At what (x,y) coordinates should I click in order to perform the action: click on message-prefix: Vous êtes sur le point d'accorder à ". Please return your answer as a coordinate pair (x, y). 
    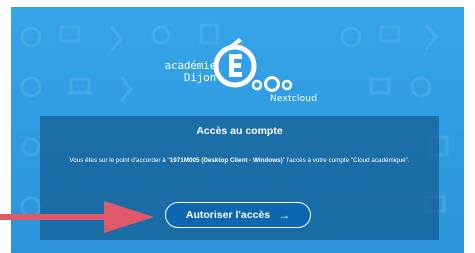
    Looking at the image, I should click on (119, 160).